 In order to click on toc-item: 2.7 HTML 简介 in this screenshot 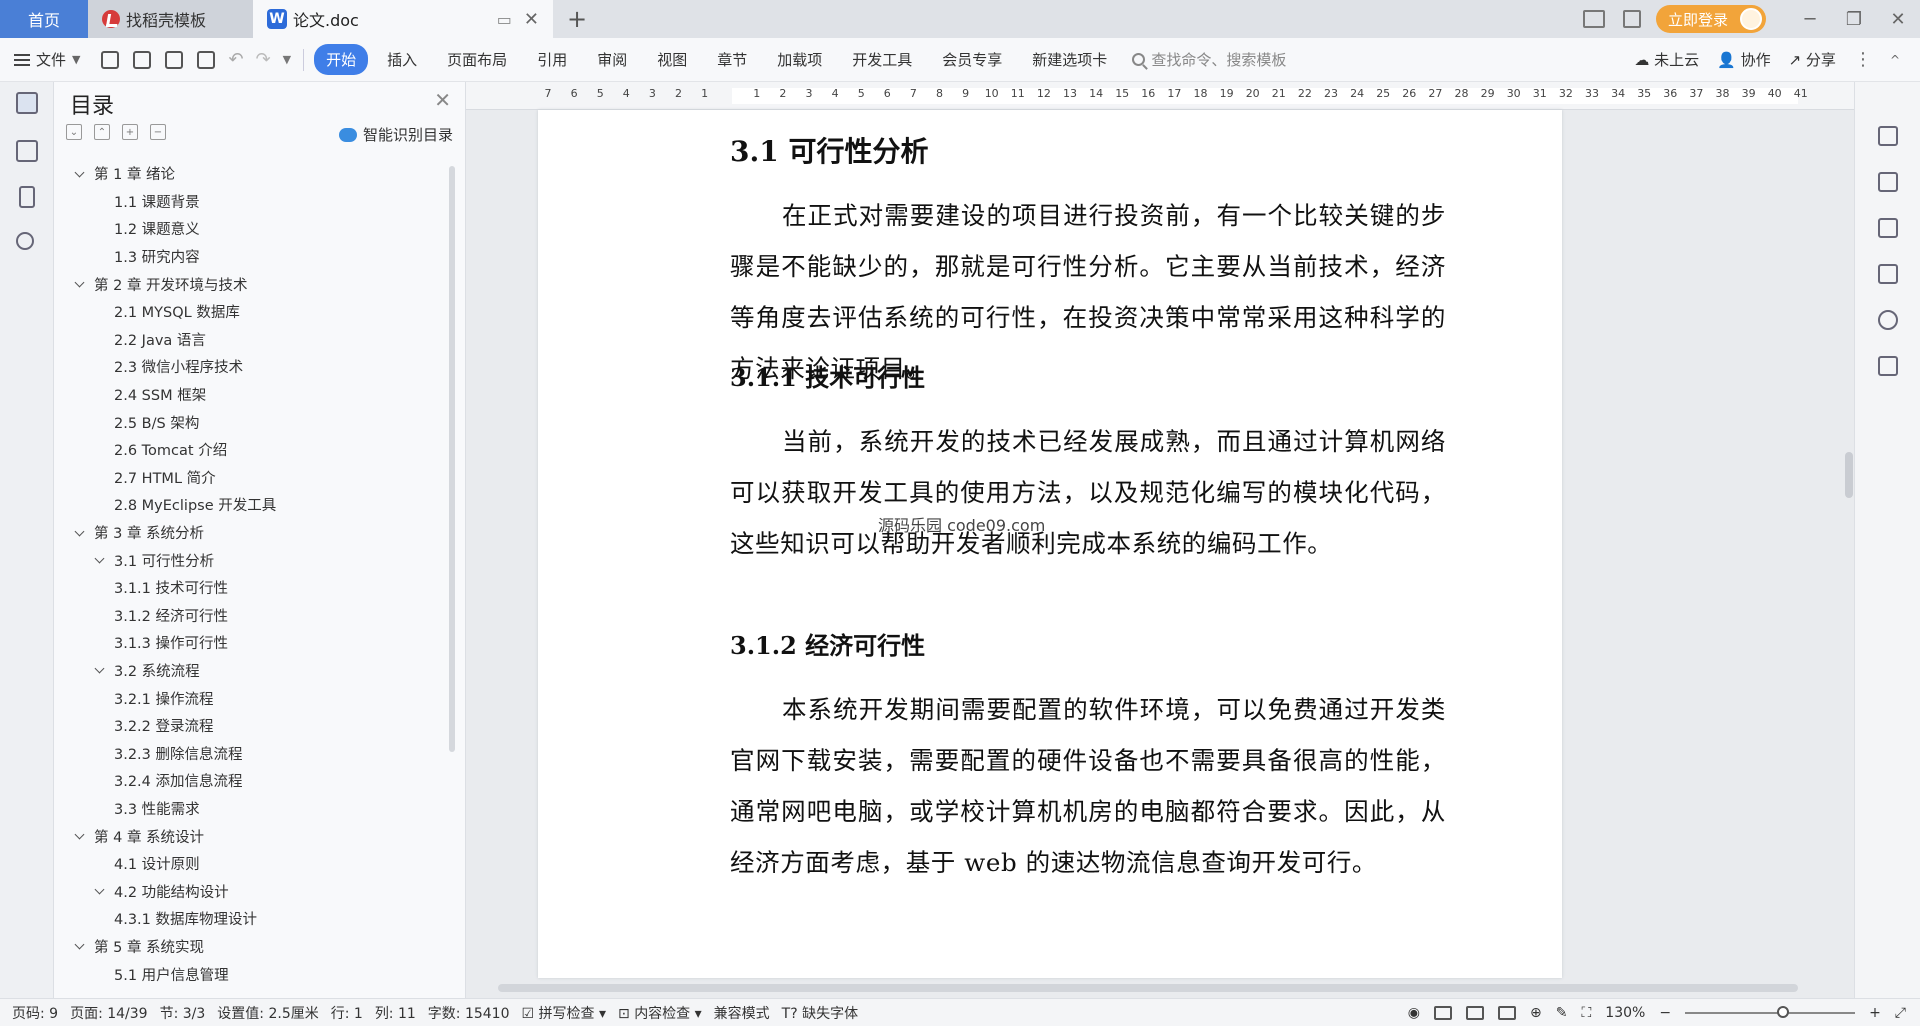, I will do `click(249, 478)`.